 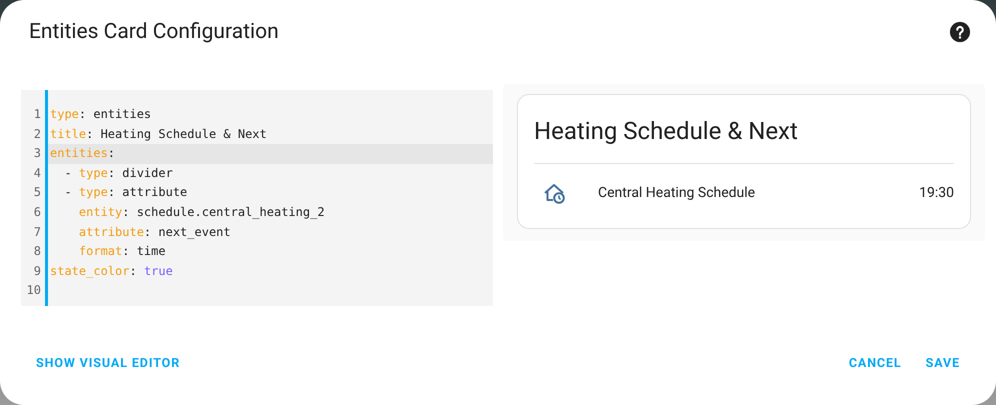 I want to click on code-line: title: Heating Schedule & Next, so click(x=158, y=134).